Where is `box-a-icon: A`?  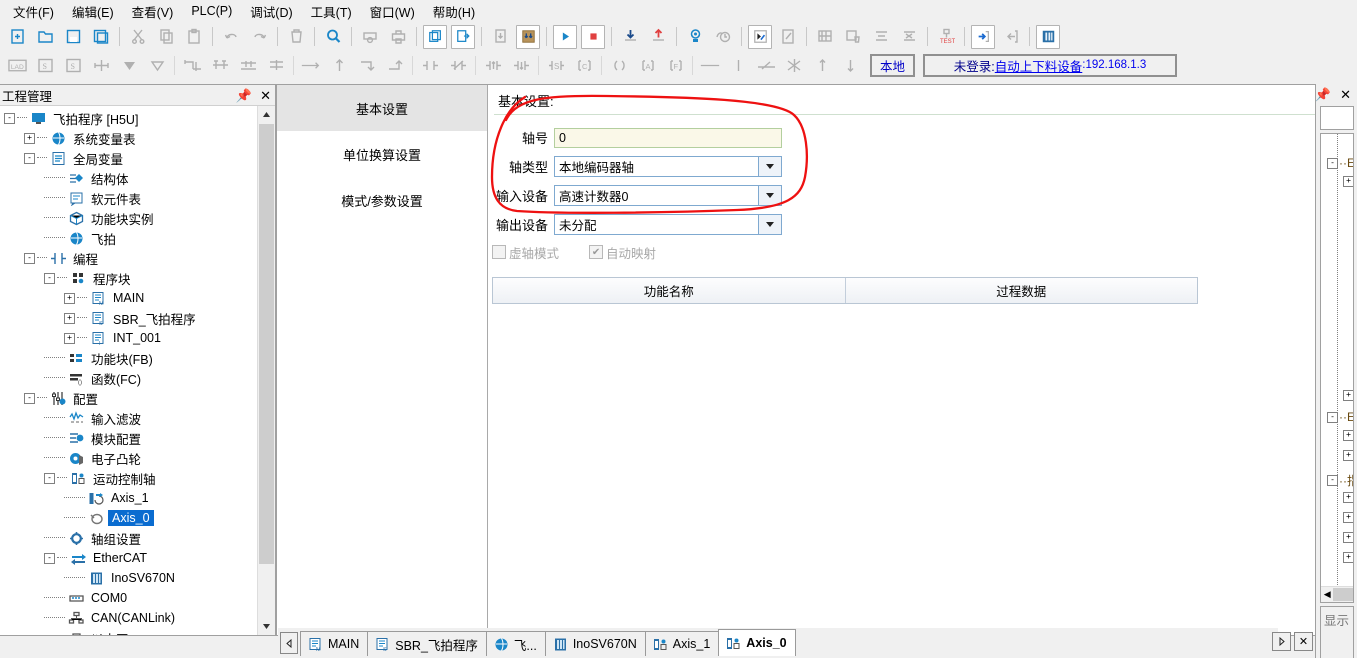
box-a-icon: A is located at coordinates (647, 65).